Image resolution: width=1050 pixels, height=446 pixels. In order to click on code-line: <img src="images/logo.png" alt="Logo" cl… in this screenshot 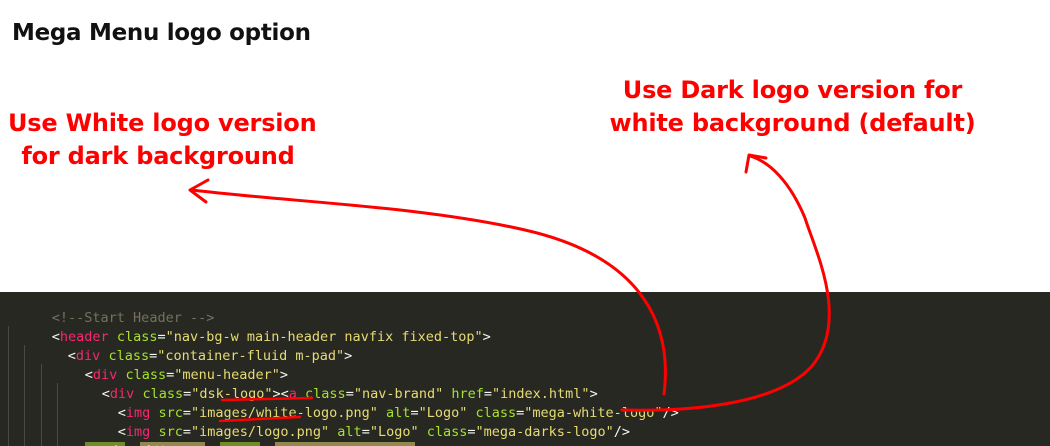, I will do `click(349, 422)`.